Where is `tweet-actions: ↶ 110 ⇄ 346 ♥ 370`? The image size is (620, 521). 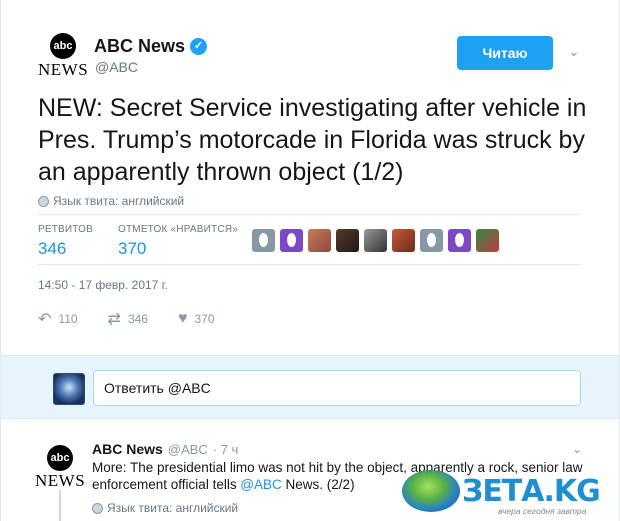 tweet-actions: ↶ 110 ⇄ 346 ♥ 370 is located at coordinates (141, 319).